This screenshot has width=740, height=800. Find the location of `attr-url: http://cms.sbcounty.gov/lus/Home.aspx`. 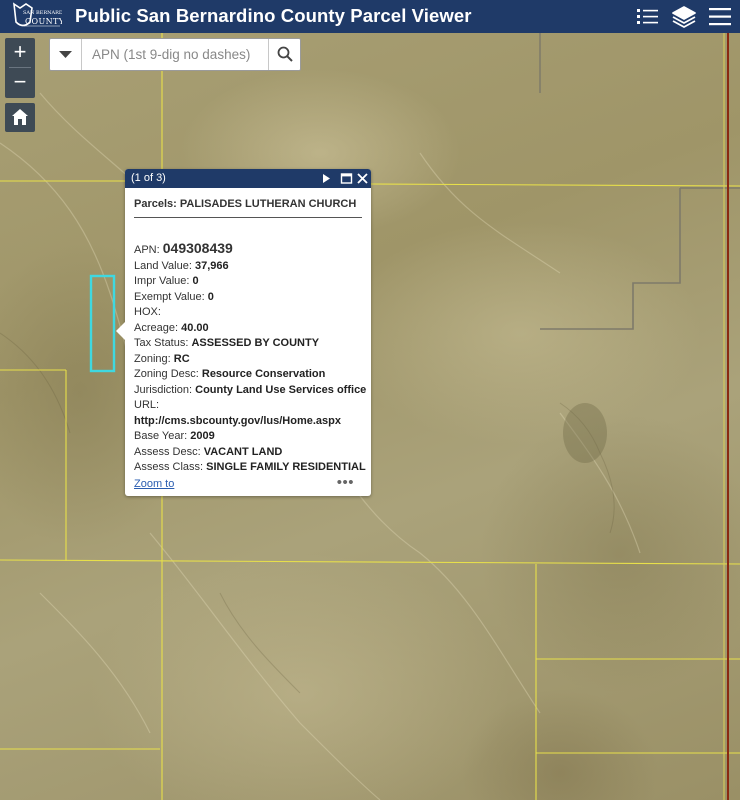

attr-url: http://cms.sbcounty.gov/lus/Home.aspx is located at coordinates (248, 422).